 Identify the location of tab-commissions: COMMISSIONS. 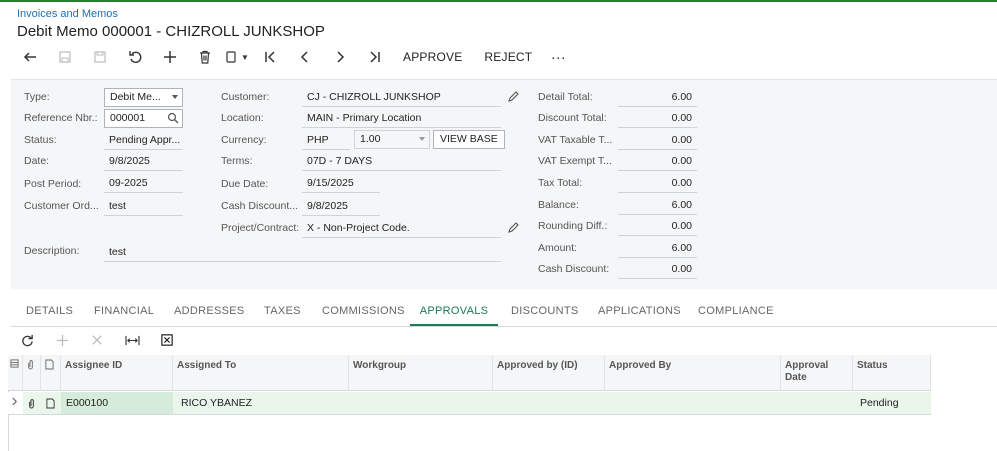
(363, 312).